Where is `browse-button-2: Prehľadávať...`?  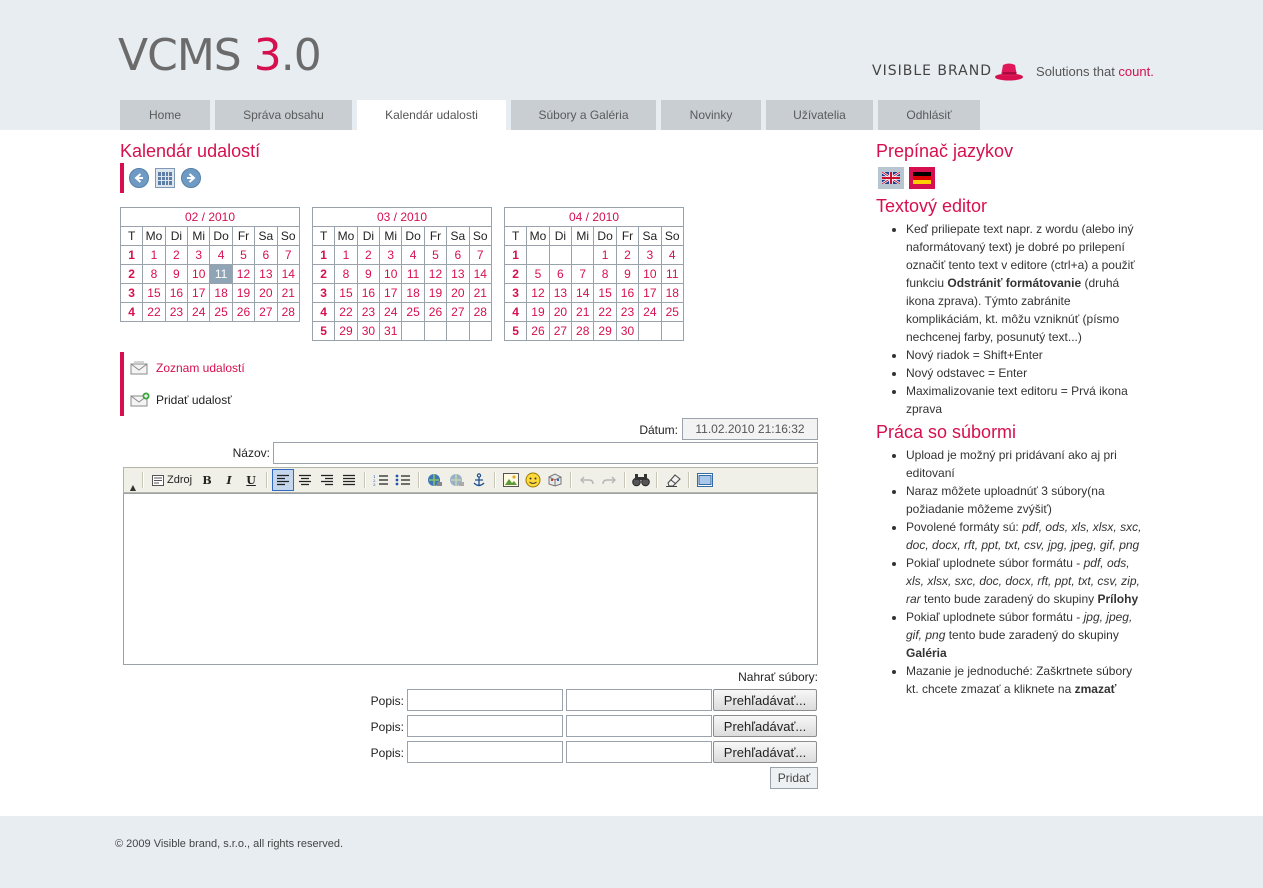
browse-button-2: Prehľadávať... is located at coordinates (765, 726).